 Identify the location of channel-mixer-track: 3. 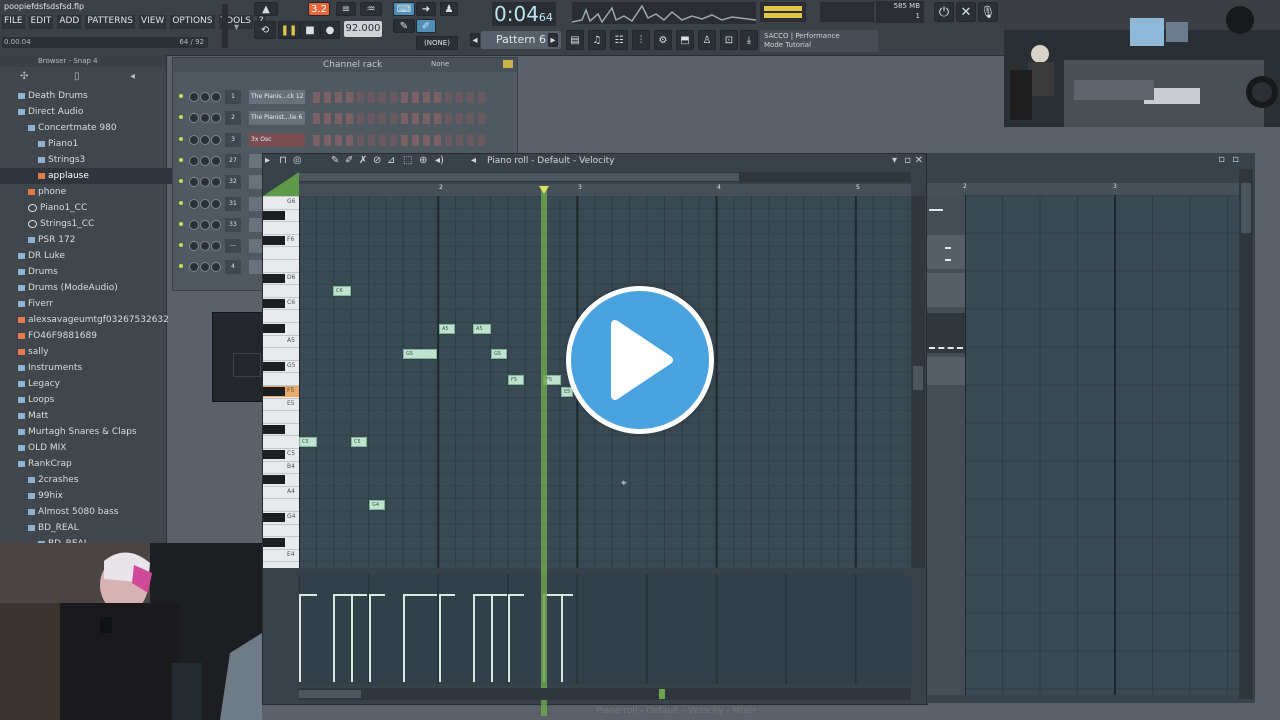
(233, 139).